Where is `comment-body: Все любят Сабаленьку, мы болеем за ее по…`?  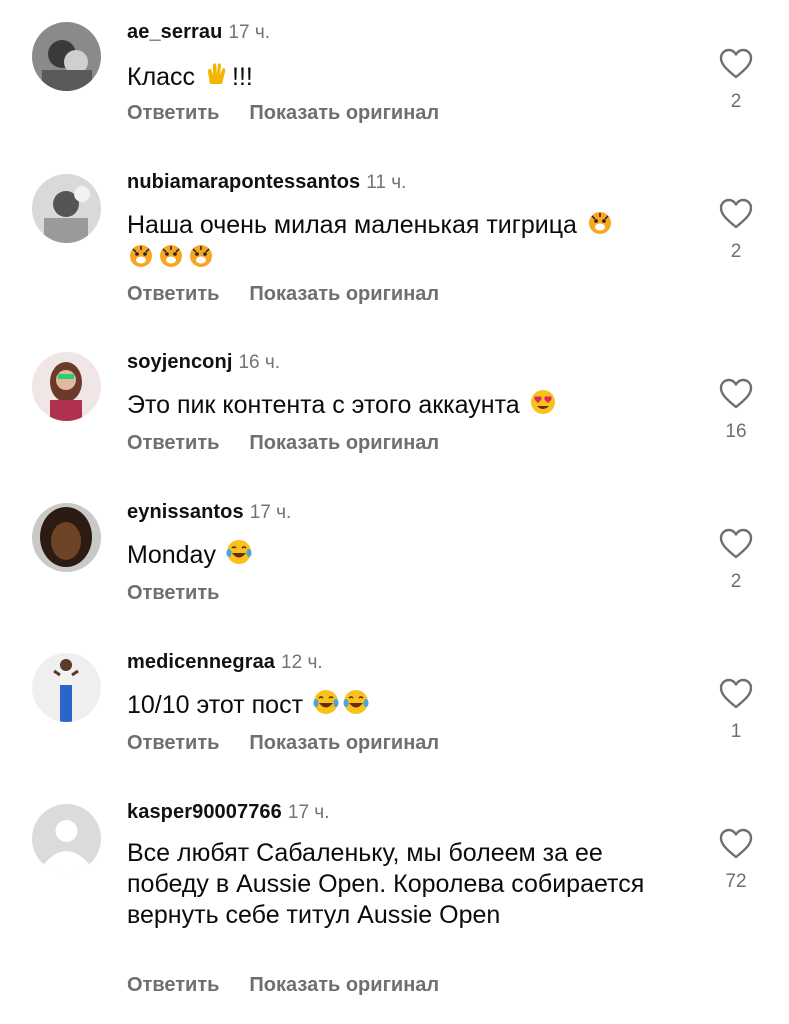
comment-body: Все любят Сабаленьку, мы болеем за ее по… is located at coordinates (386, 884).